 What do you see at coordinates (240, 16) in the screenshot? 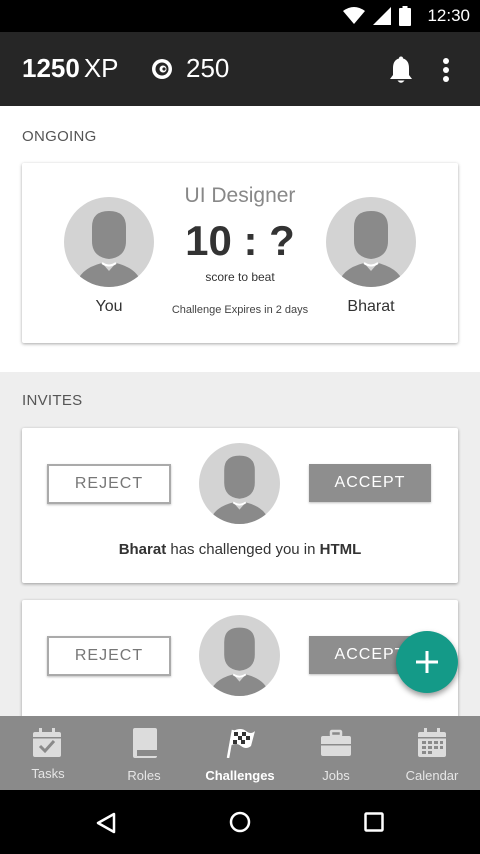
I see `status-bar: 12:30` at bounding box center [240, 16].